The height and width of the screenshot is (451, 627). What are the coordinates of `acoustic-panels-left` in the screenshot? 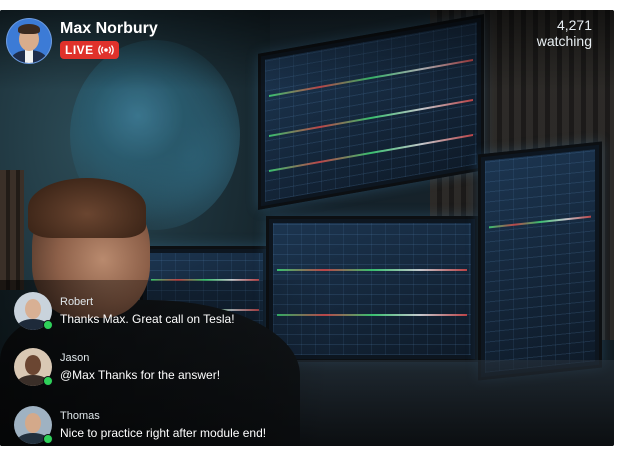 It's located at (12, 230).